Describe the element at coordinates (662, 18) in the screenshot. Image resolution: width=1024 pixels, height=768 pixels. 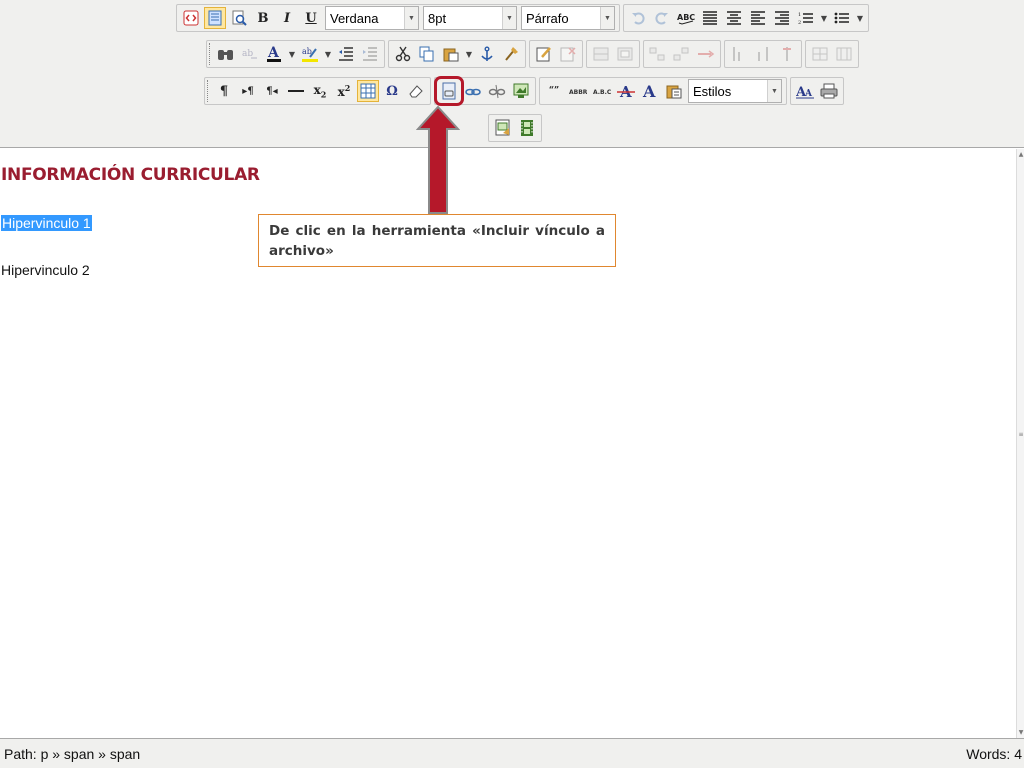
I see `redo-icon` at that location.